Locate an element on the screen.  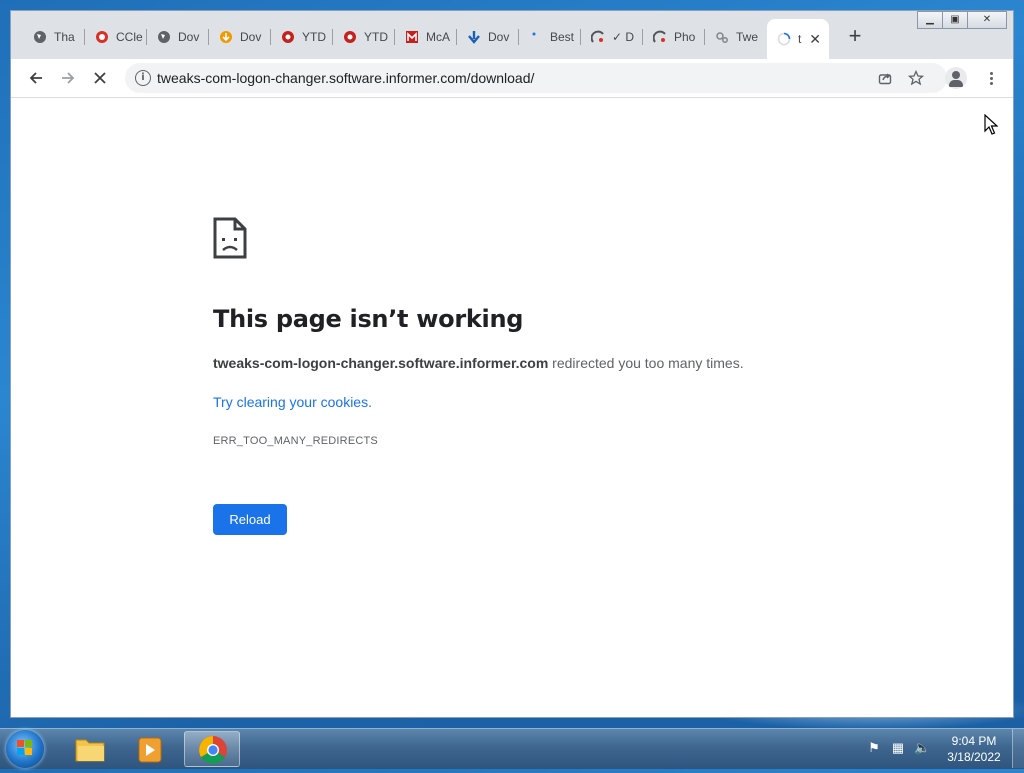
tab-label: Pho is located at coordinates (685, 37).